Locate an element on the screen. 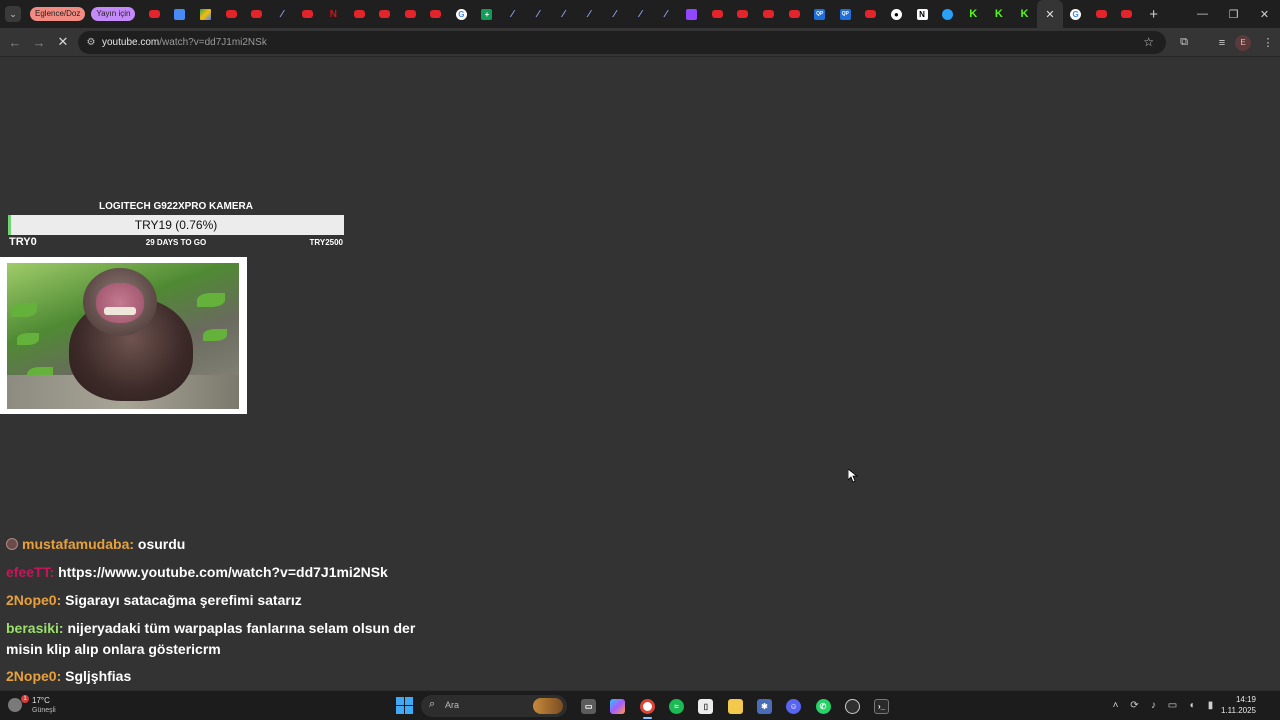  microphone-icon: ♪ is located at coordinates (1153, 706).